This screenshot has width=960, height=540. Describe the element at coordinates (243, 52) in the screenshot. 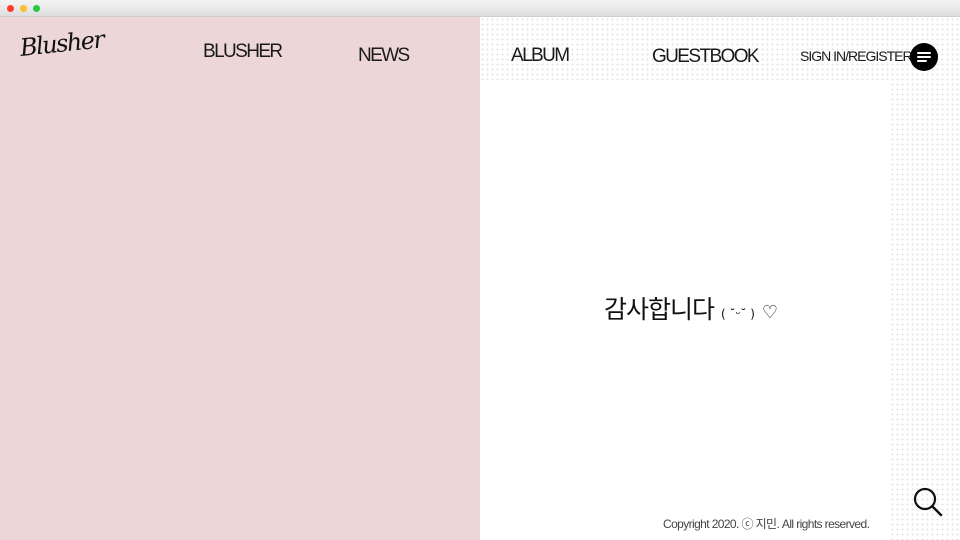

I see `nav-link-blusher: BLUSHER` at that location.